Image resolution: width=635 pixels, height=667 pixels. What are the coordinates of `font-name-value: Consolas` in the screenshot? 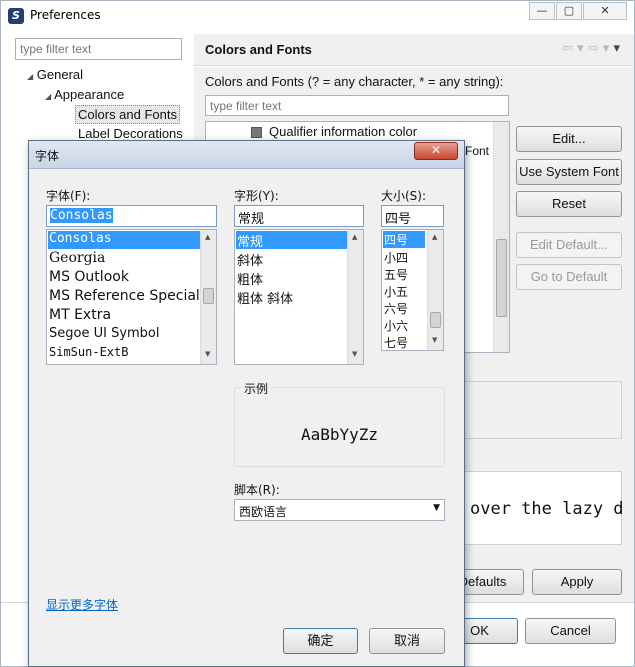 It's located at (81, 215).